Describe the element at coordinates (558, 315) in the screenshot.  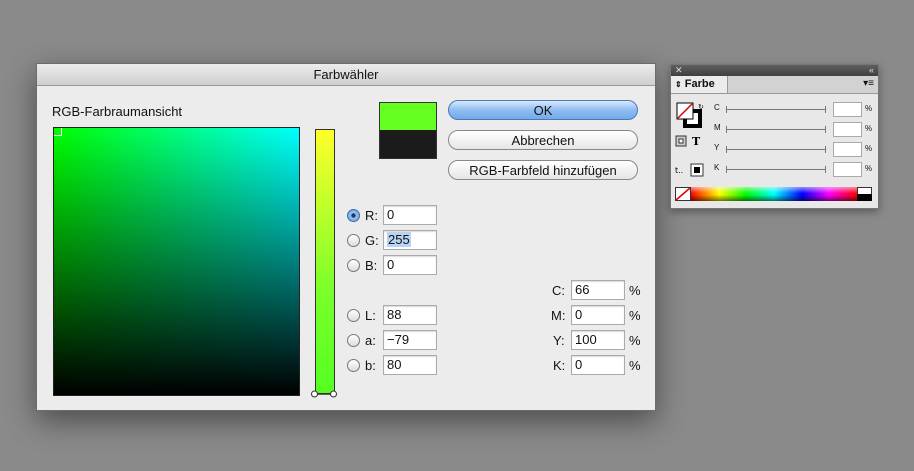
I see `m-label: M:` at that location.